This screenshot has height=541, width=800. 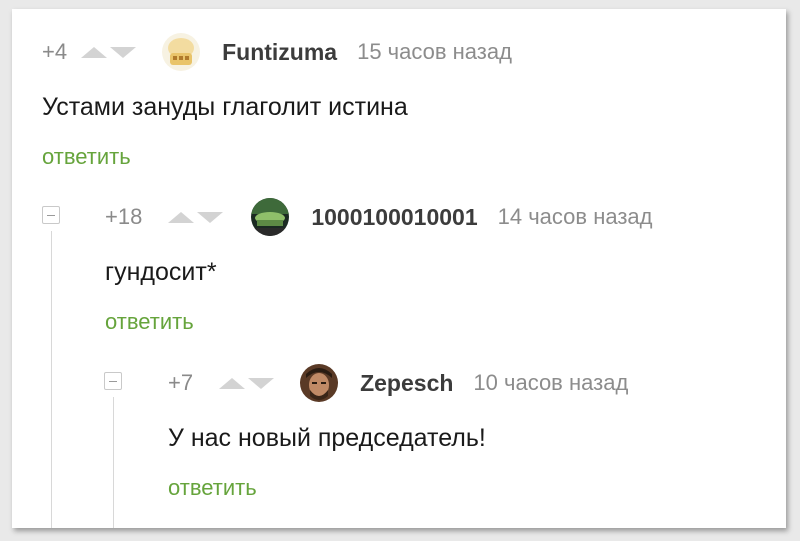 I want to click on comment-header: +4 Funtizuma 15 часов назад, so click(x=277, y=52).